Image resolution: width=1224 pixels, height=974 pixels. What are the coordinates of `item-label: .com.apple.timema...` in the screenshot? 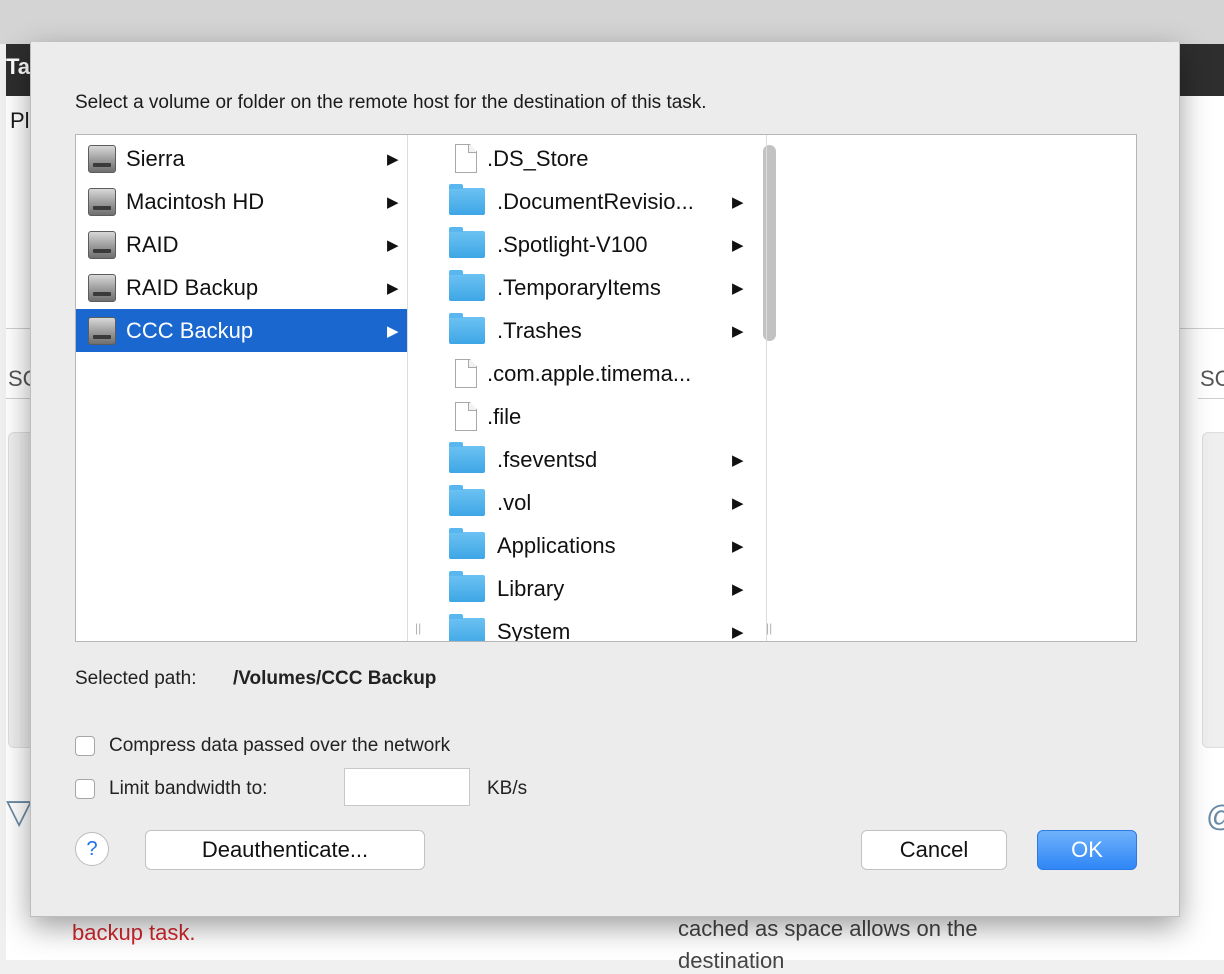 It's located at (589, 373).